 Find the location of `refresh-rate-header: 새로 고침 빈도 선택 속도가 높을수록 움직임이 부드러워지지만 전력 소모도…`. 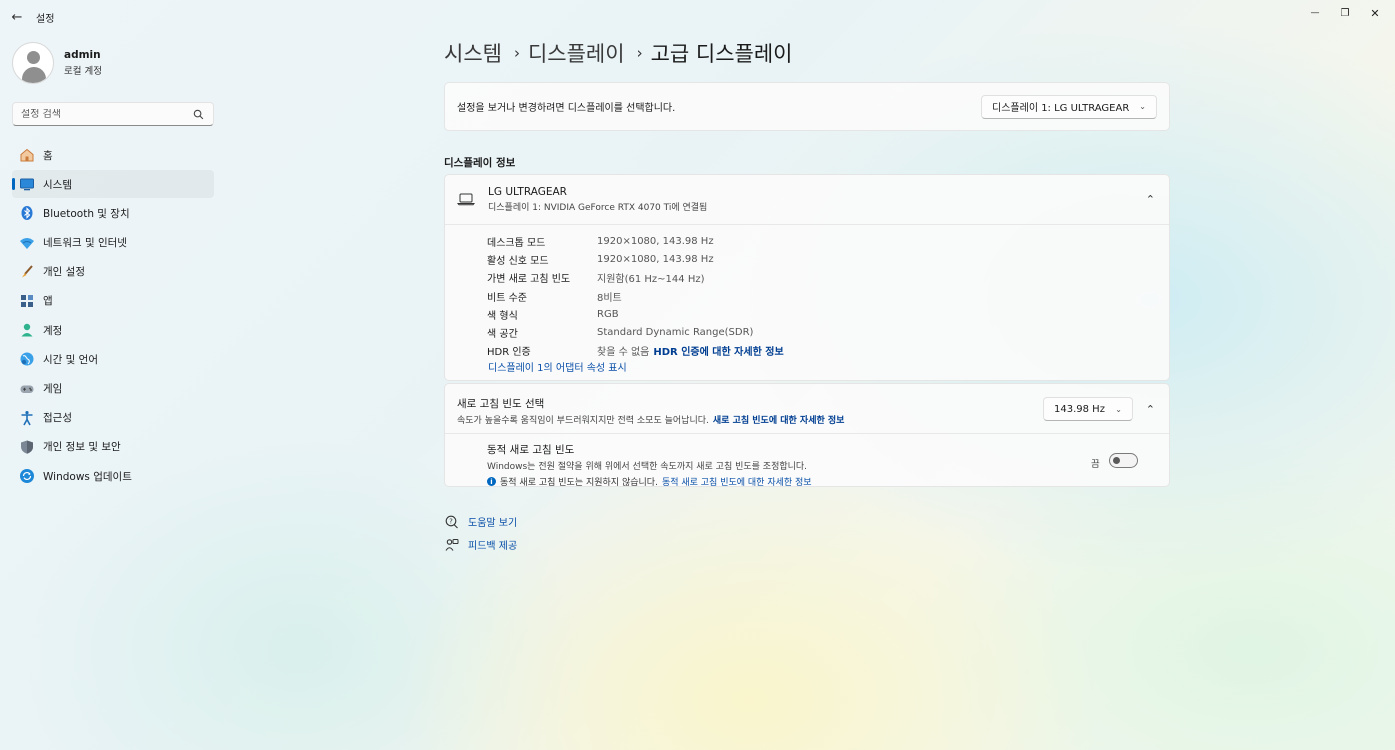

refresh-rate-header: 새로 고침 빈도 선택 속도가 높을수록 움직임이 부드러워지지만 전력 소모도… is located at coordinates (807, 409).